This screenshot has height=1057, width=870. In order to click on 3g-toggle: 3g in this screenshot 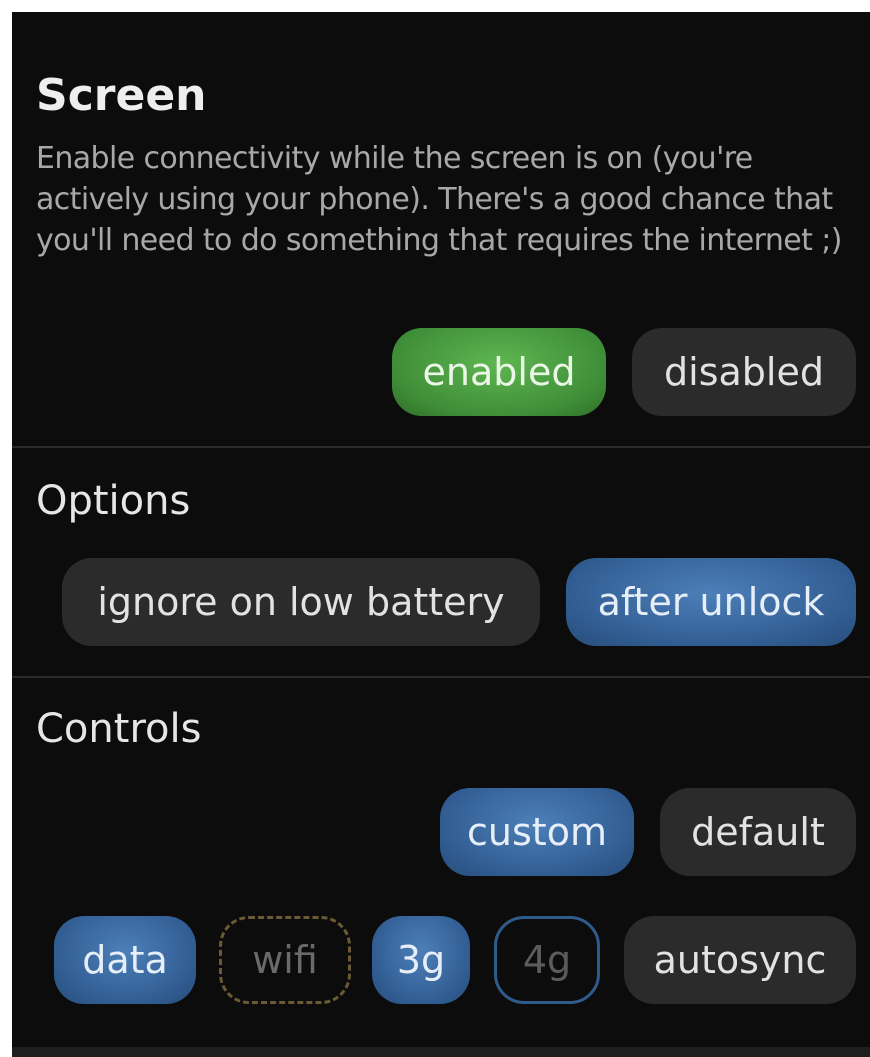, I will do `click(421, 960)`.